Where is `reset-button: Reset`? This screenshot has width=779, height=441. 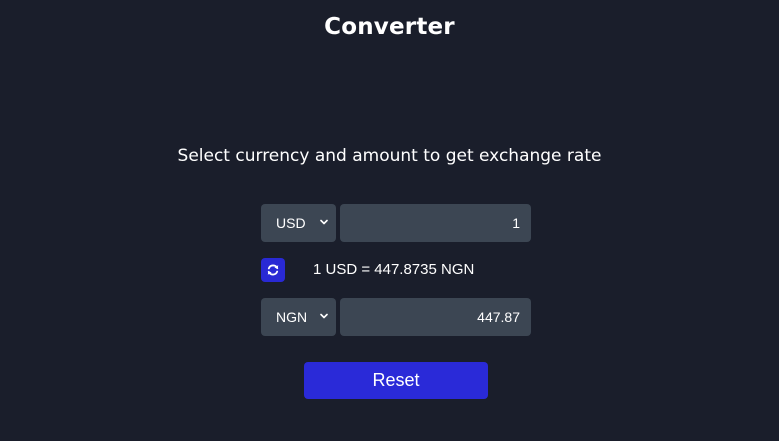 reset-button: Reset is located at coordinates (396, 380).